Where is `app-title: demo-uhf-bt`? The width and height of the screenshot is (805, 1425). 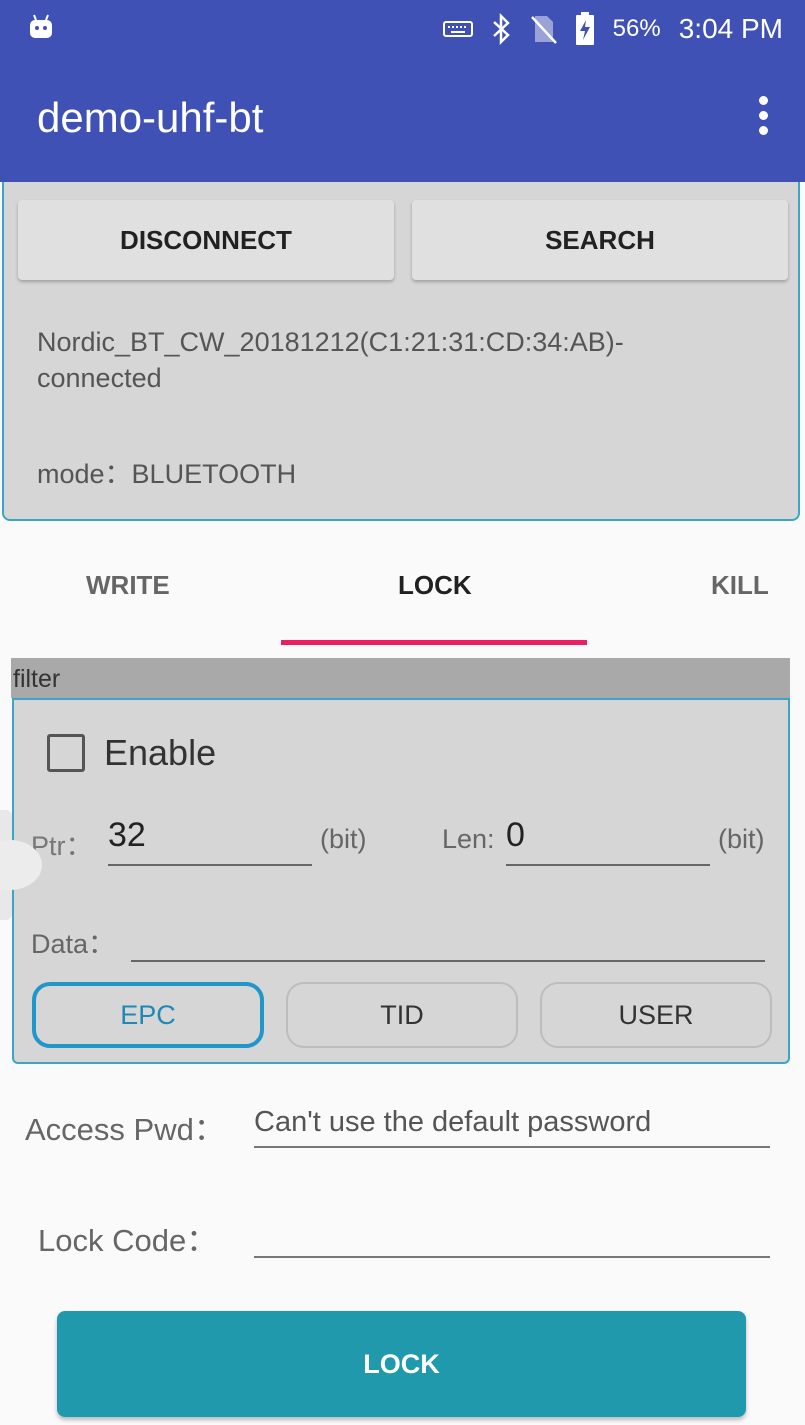
app-title: demo-uhf-bt is located at coordinates (150, 117).